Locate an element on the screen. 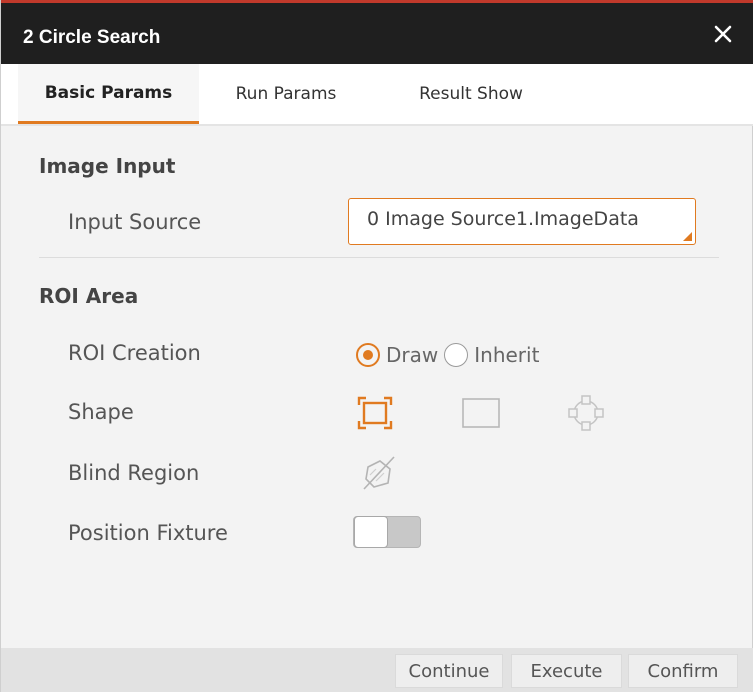 The image size is (753, 692). shape-rectangle-button is located at coordinates (481, 413).